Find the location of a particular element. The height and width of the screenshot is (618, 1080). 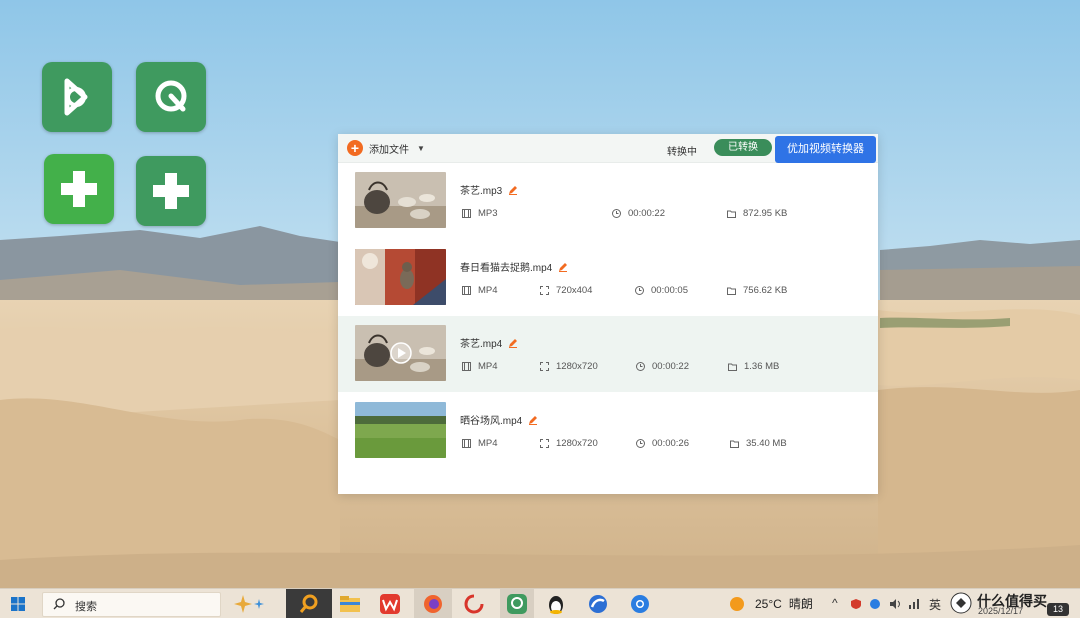

play-icon is located at coordinates (401, 353).